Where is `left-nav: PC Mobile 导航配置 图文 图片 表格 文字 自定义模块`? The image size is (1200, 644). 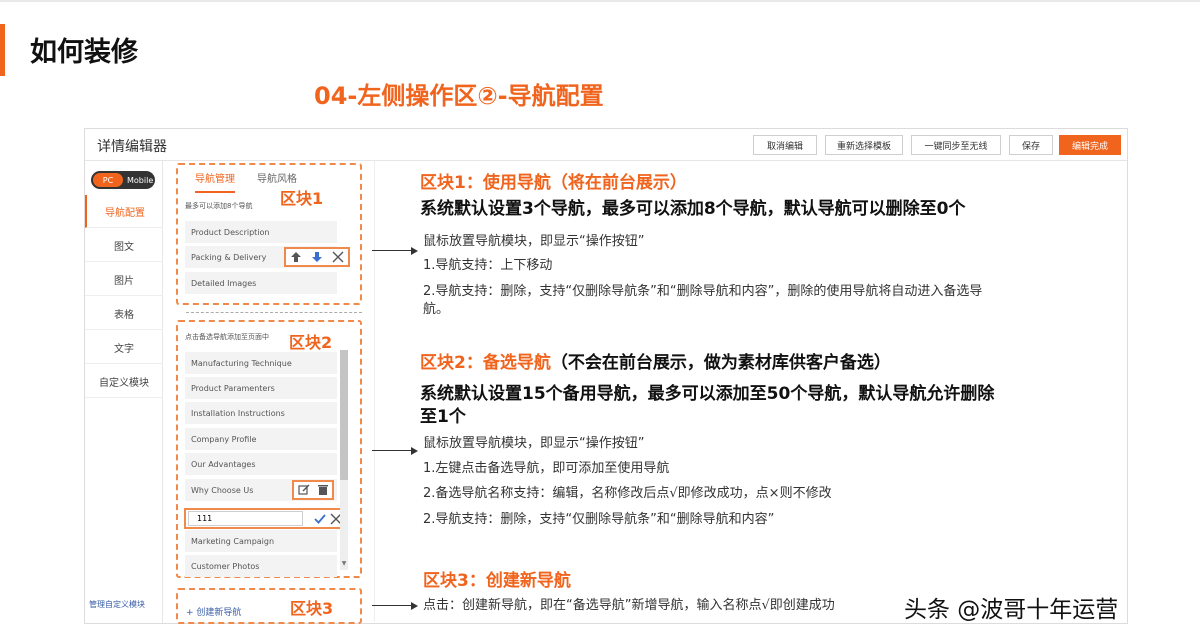 left-nav: PC Mobile 导航配置 图文 图片 表格 文字 自定义模块 is located at coordinates (124, 392).